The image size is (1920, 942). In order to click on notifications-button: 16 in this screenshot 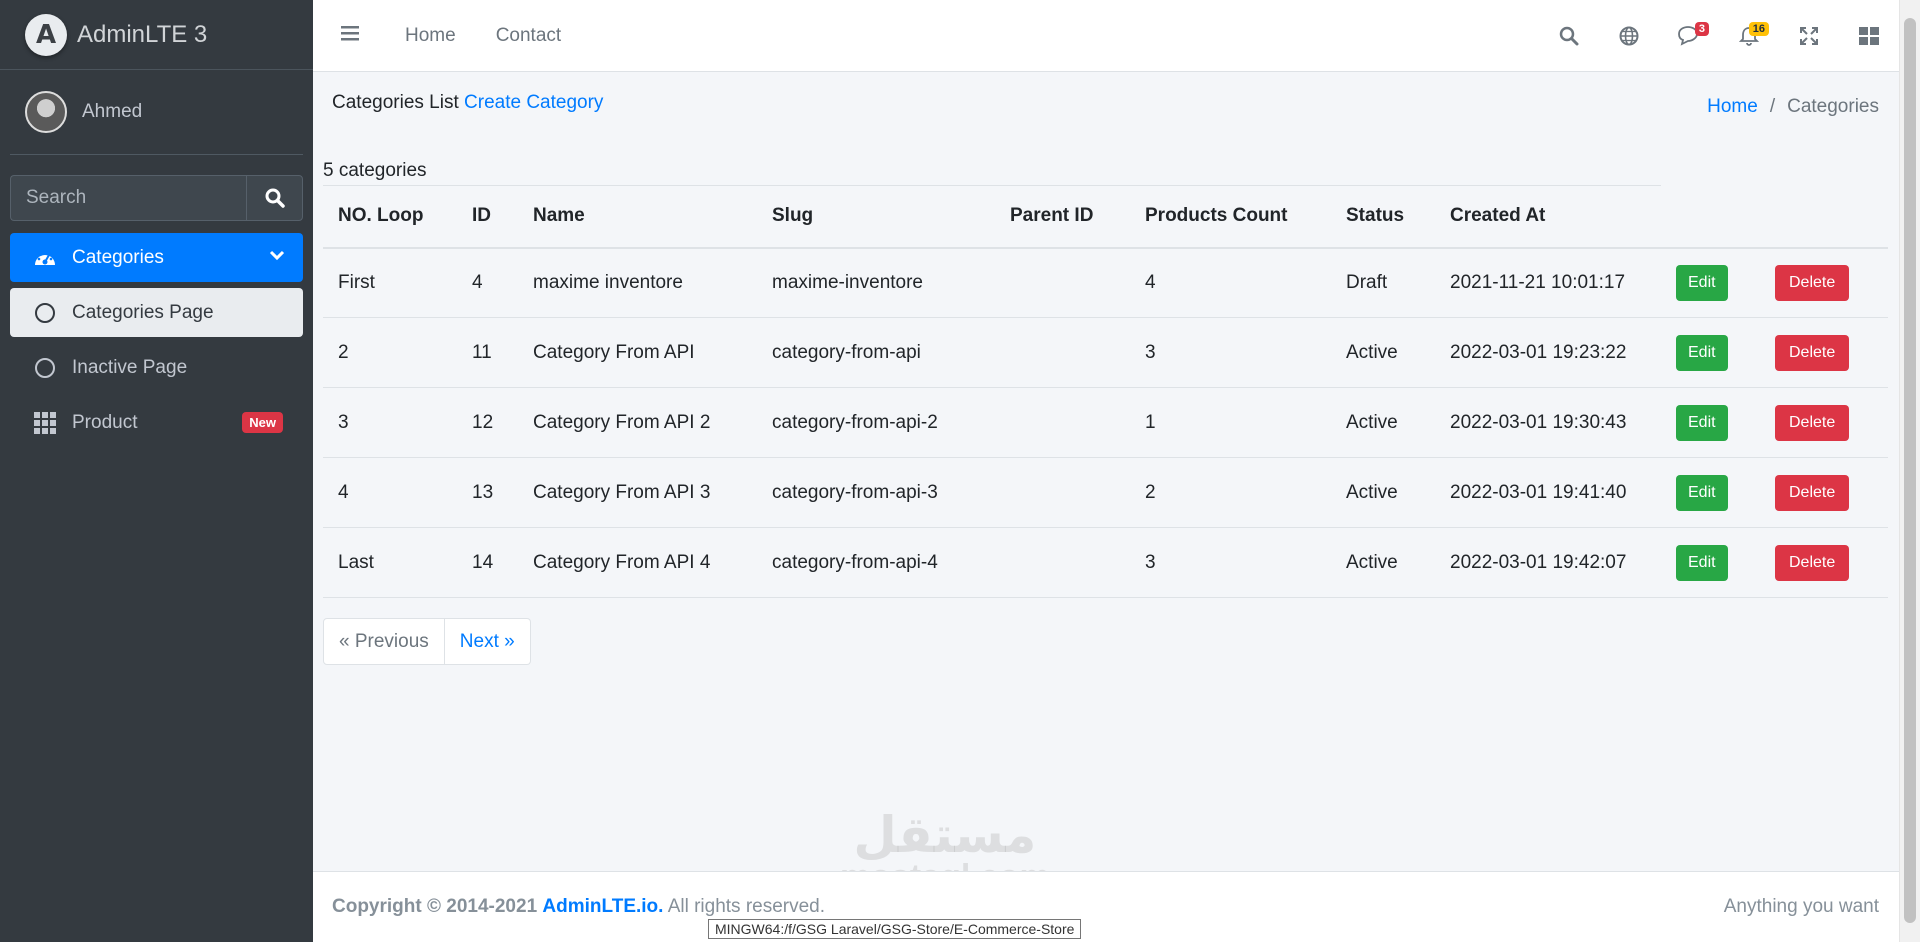, I will do `click(1749, 36)`.